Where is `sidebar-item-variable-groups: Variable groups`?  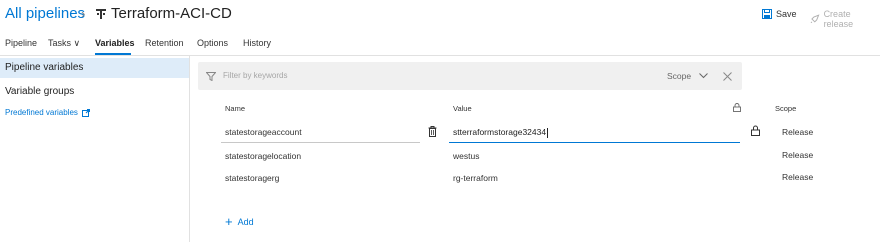 sidebar-item-variable-groups: Variable groups is located at coordinates (39, 91).